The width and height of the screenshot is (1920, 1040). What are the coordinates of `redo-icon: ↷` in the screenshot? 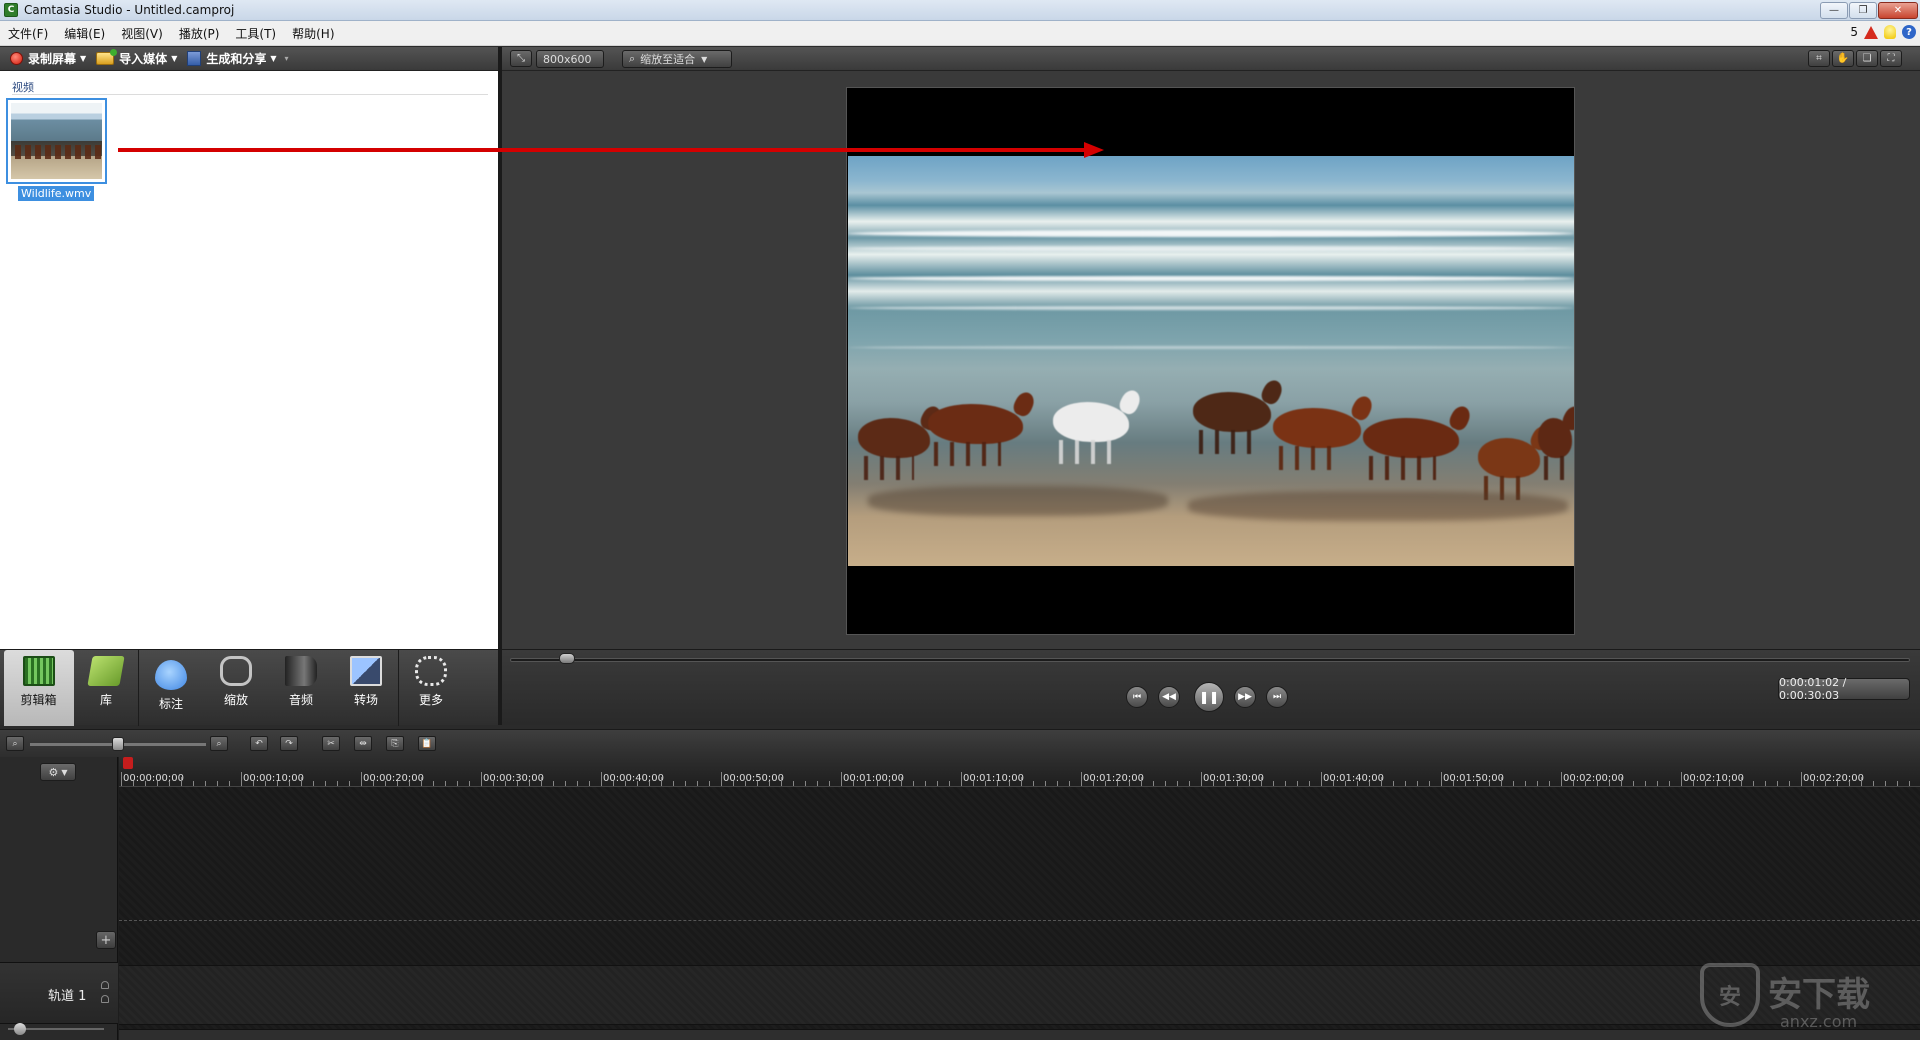 It's located at (289, 743).